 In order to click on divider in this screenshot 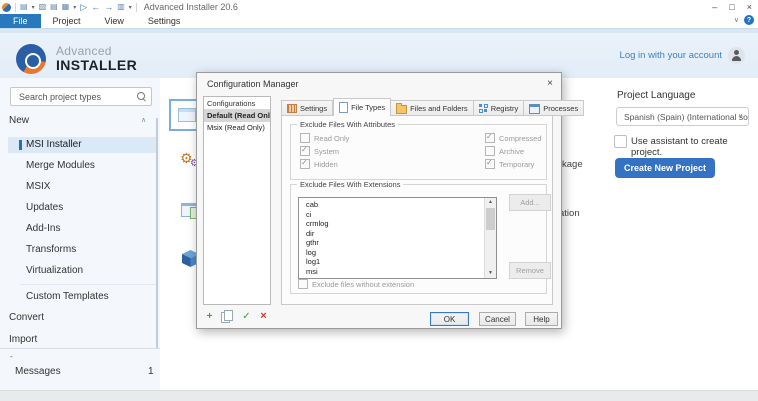, I will do `click(88, 284)`.